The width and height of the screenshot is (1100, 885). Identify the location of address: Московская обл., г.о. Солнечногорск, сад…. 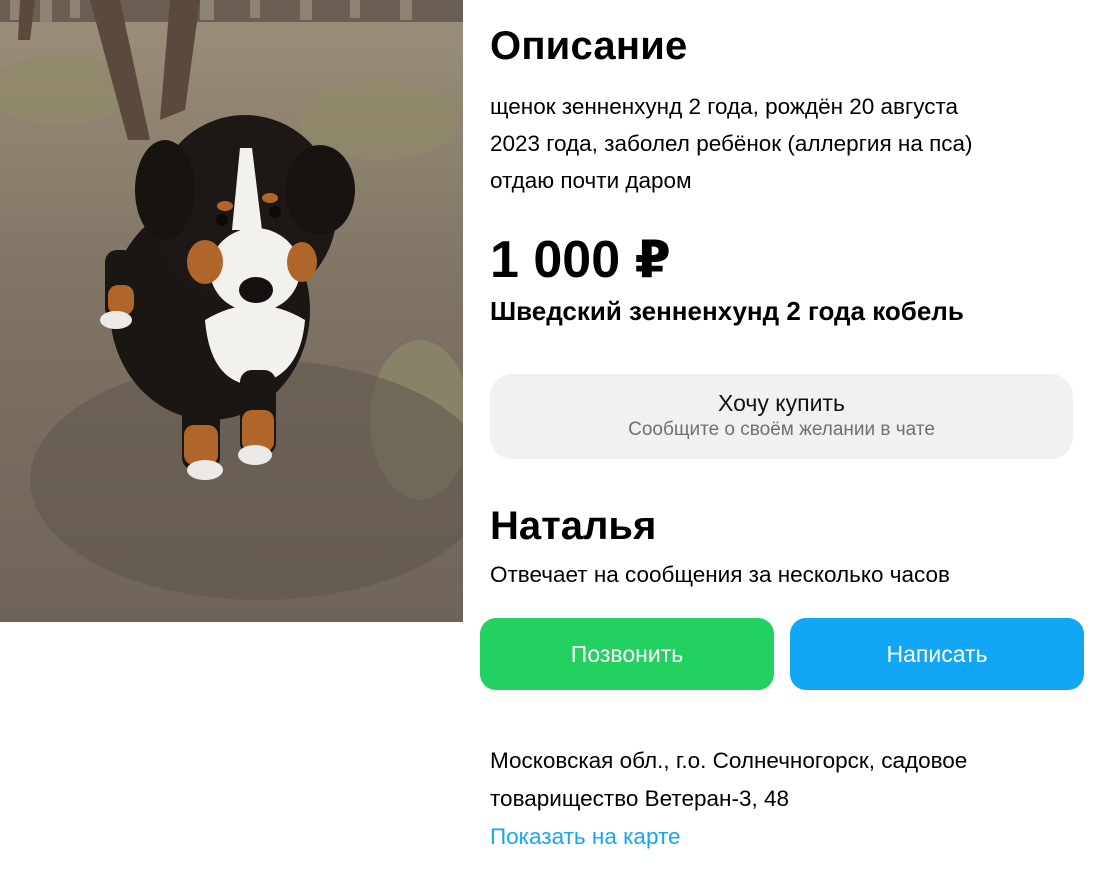
(785, 780).